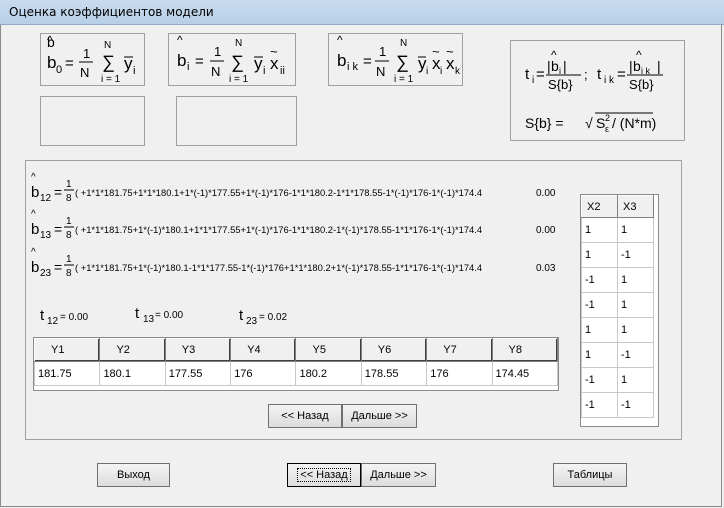  I want to click on svg-text: ε, so click(607, 129).